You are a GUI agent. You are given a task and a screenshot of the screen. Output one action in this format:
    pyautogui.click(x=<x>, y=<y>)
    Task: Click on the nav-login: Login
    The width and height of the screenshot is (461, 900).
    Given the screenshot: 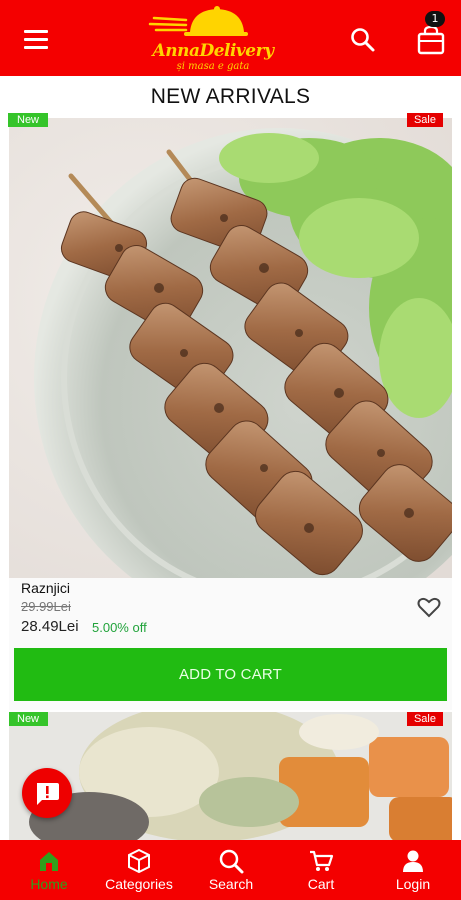 What is the action you would take?
    pyautogui.click(x=413, y=870)
    